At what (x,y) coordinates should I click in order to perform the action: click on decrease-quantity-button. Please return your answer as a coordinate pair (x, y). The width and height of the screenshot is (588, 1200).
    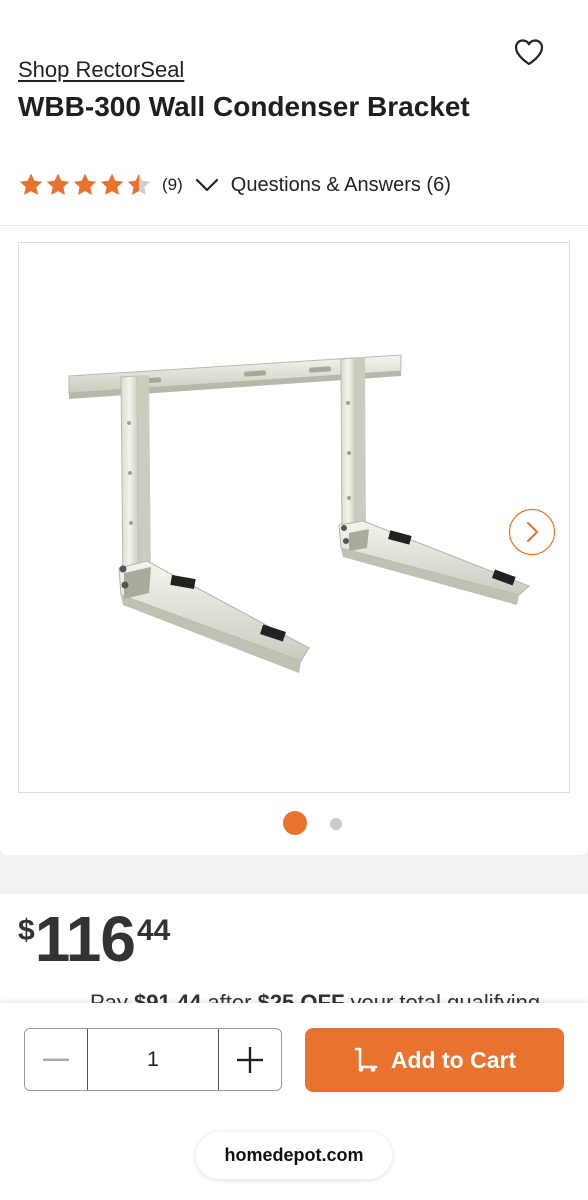
    Looking at the image, I should click on (56, 1059).